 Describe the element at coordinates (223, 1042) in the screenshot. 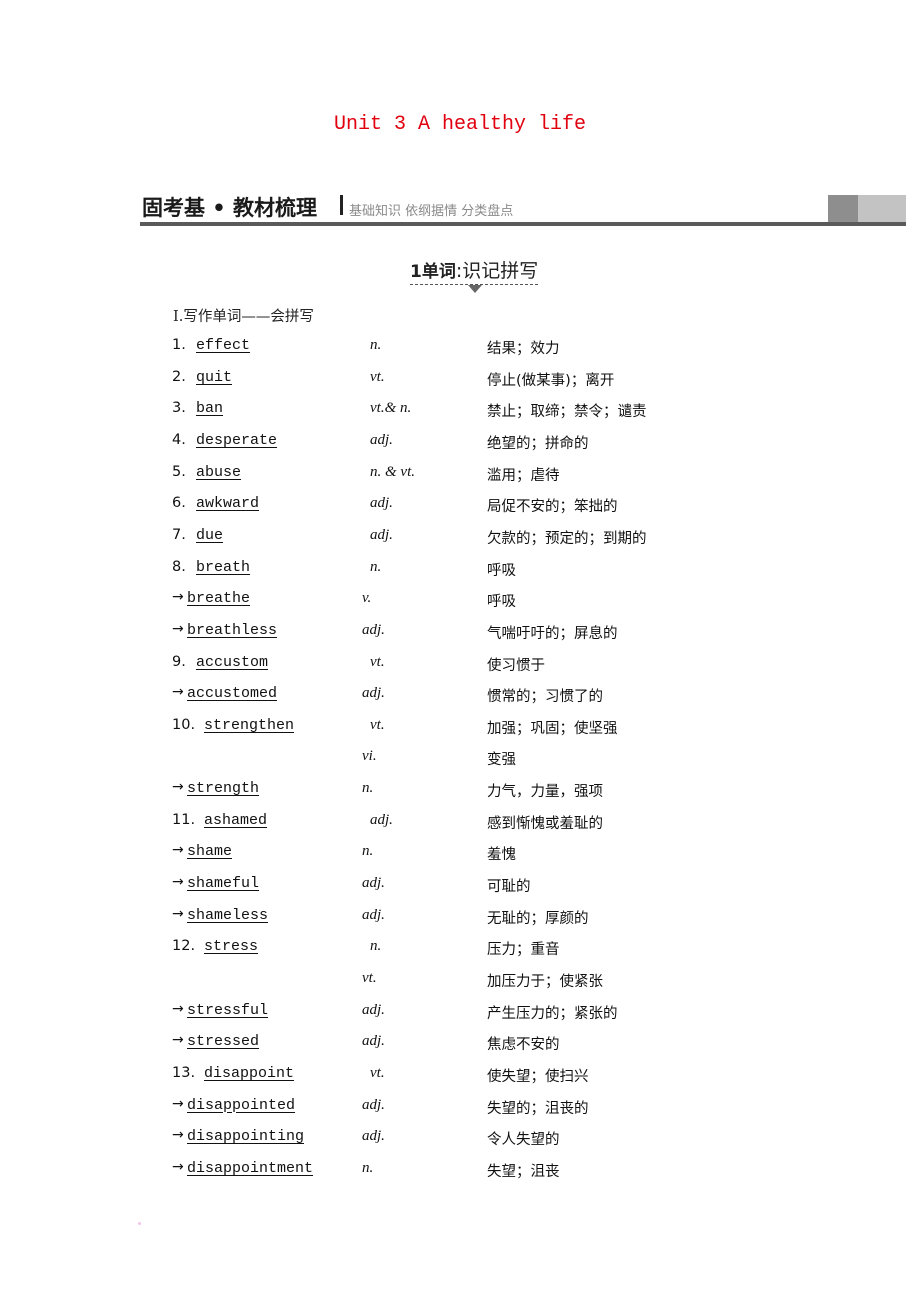

I see `entry-word: stressed` at that location.